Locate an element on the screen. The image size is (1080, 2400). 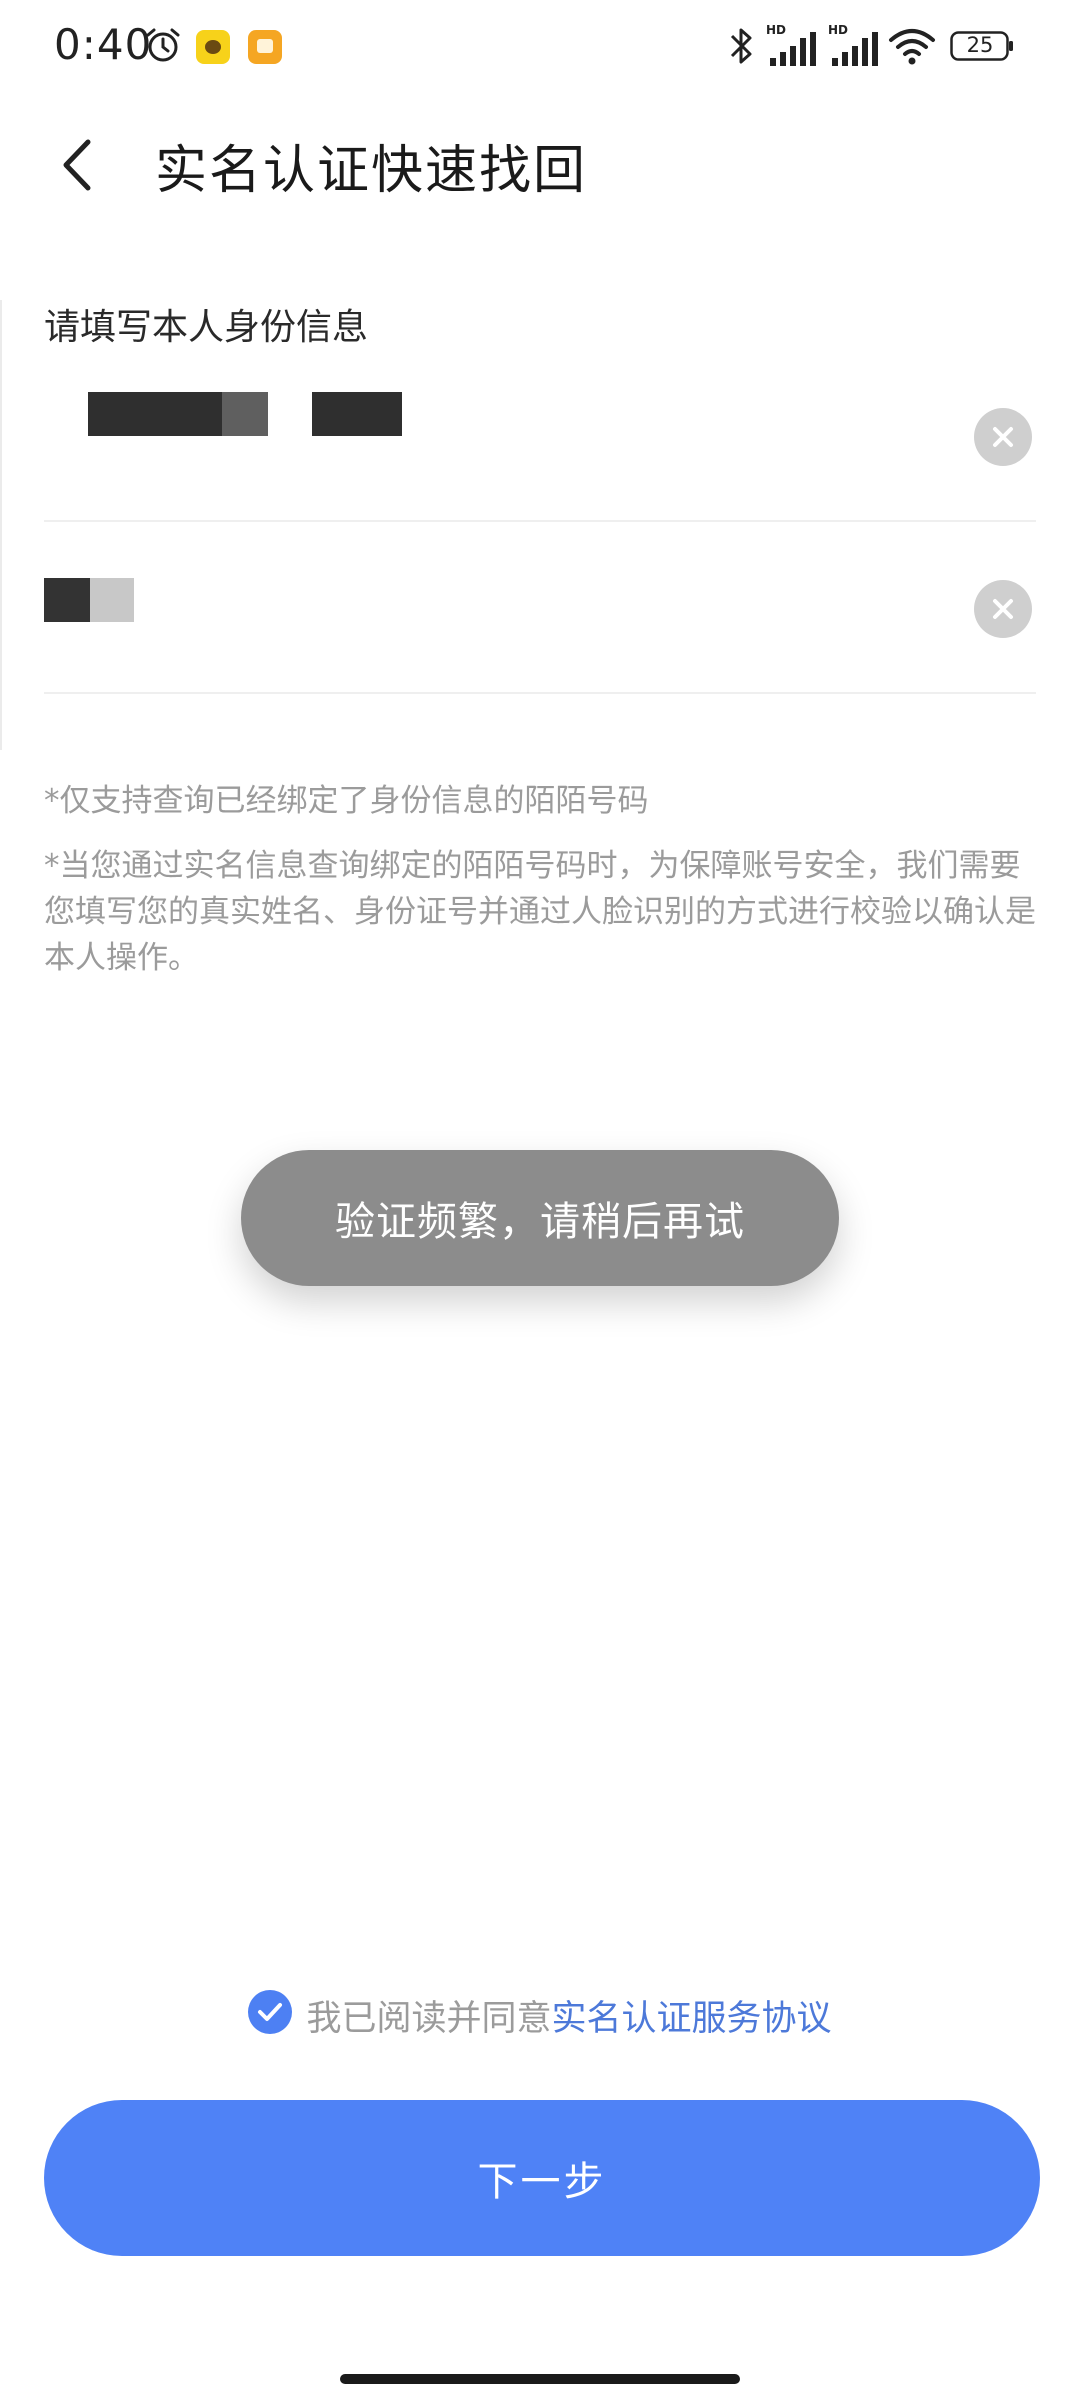
agreement-text: 我已阅读并同意 is located at coordinates (429, 2019).